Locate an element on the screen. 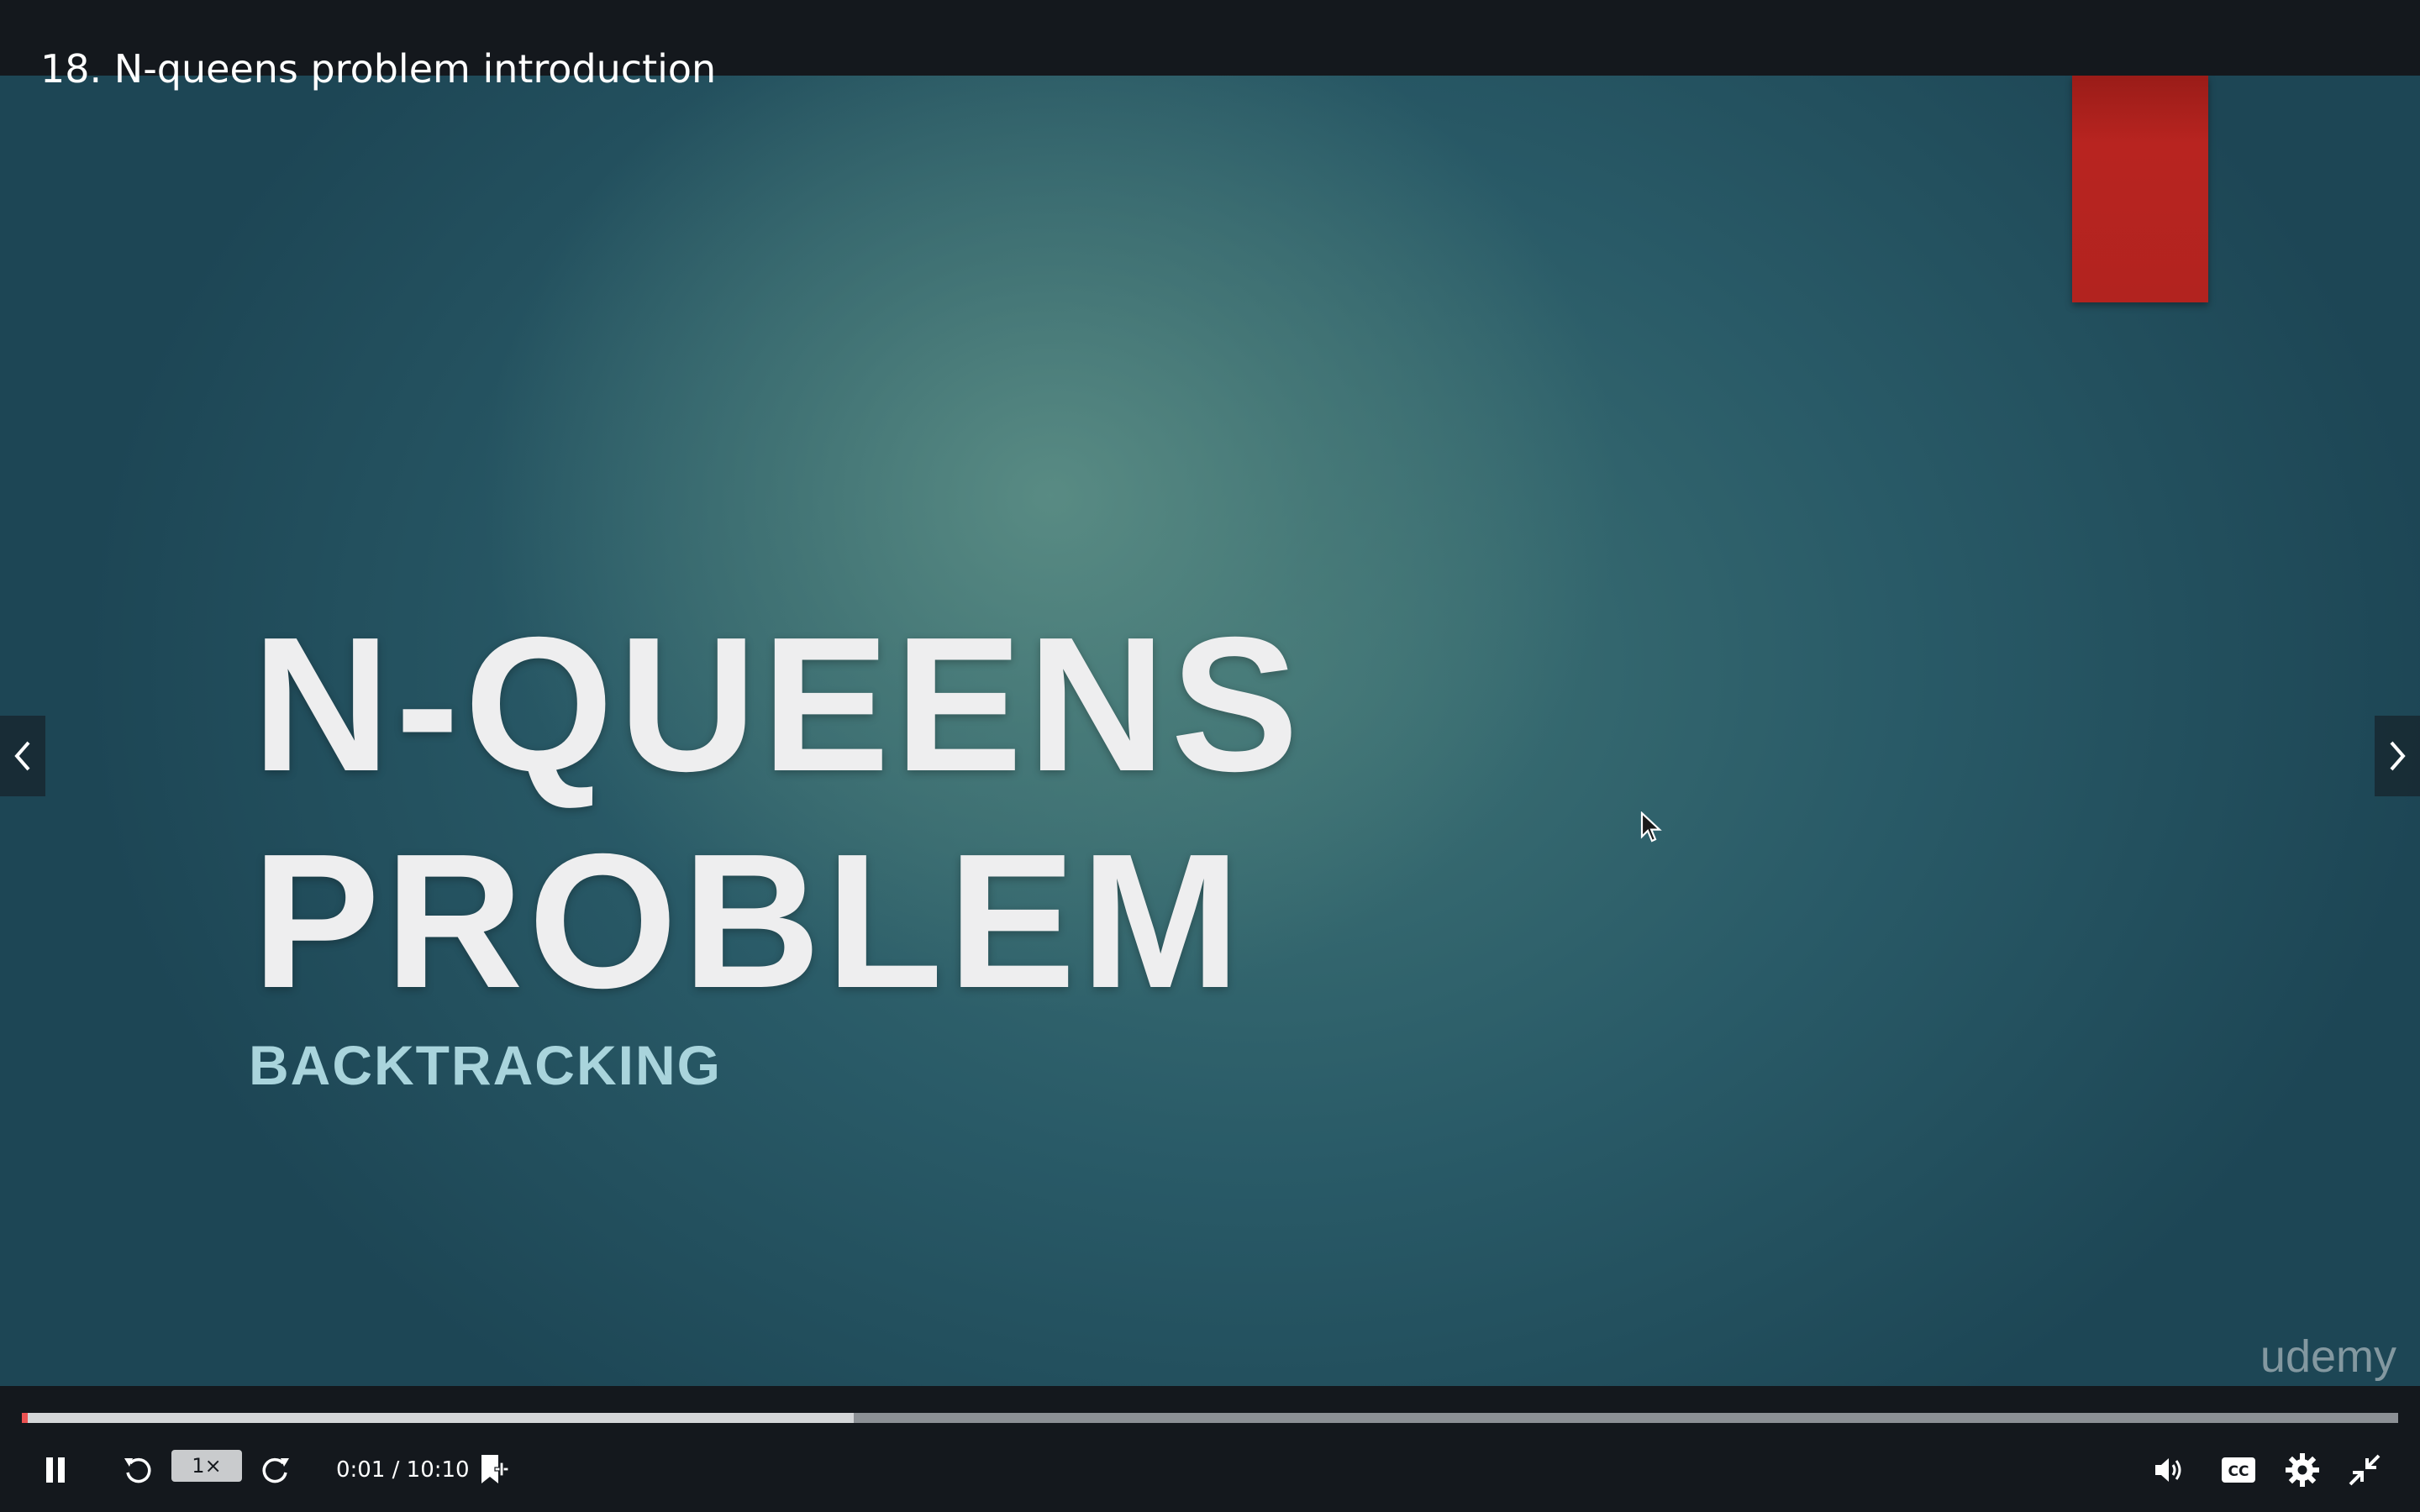  progress-buffered is located at coordinates (438, 1418).